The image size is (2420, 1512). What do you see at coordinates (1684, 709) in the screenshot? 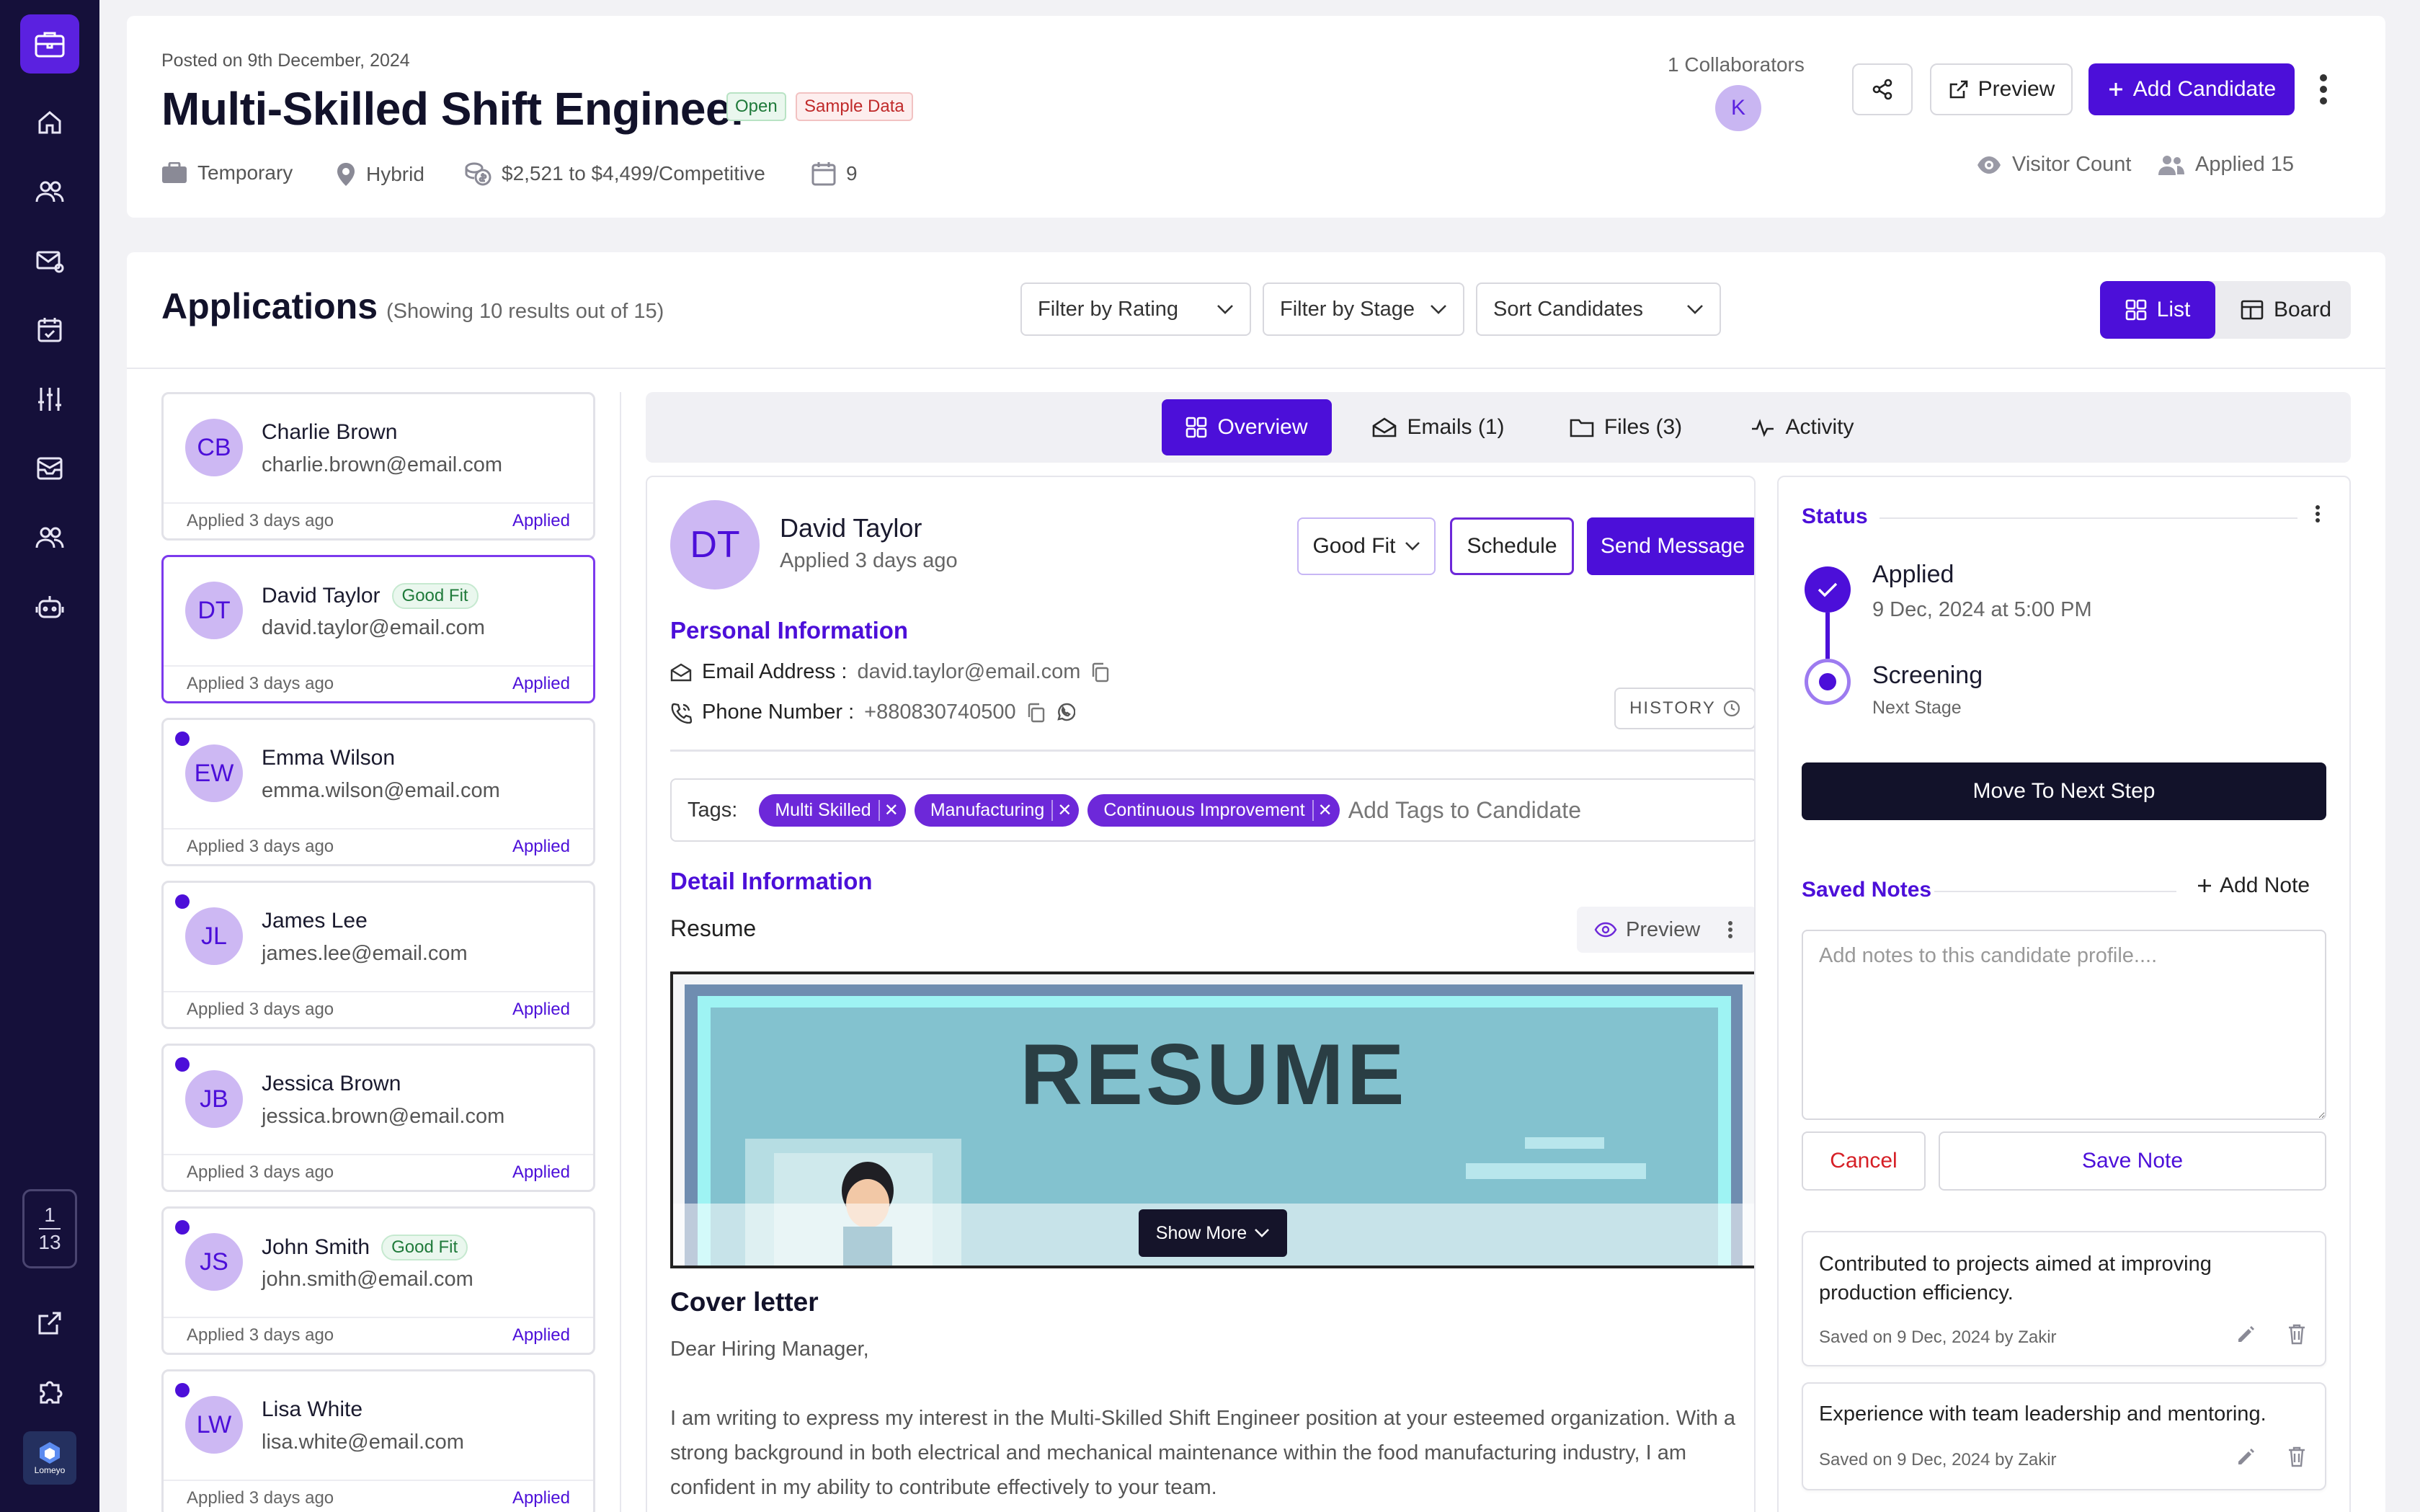
I see `history-button: HISTORY` at bounding box center [1684, 709].